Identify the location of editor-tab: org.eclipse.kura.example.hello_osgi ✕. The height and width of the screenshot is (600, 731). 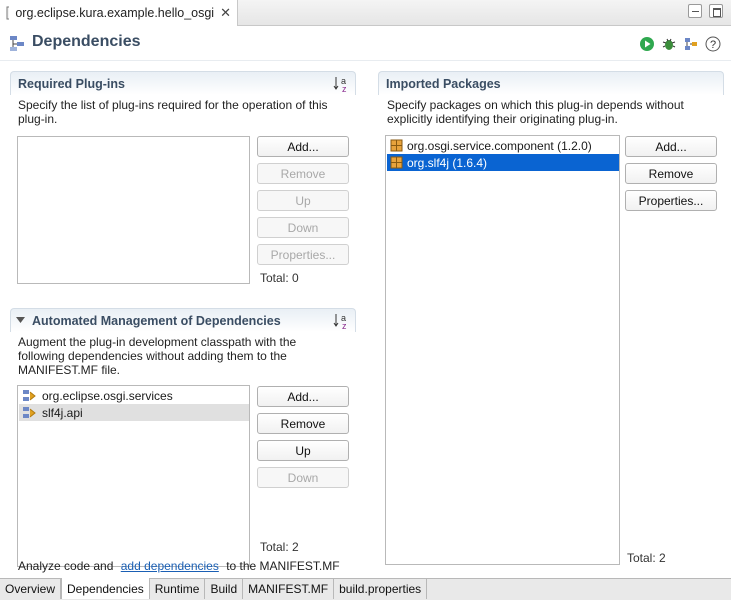
(119, 13).